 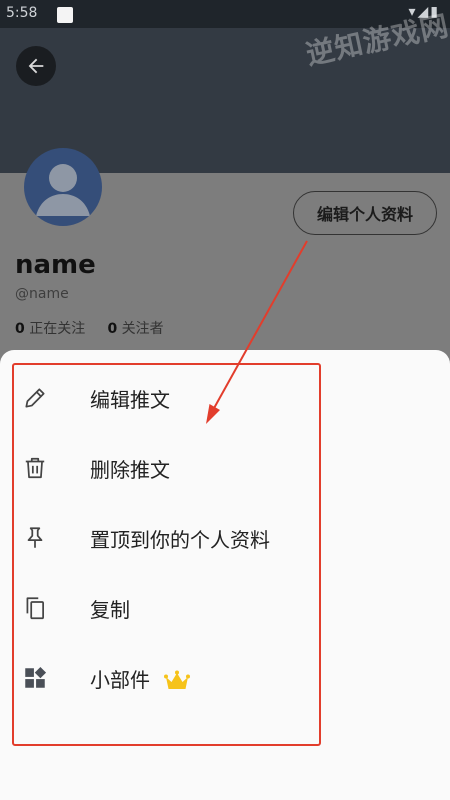 I want to click on menu-item-edit-tweet: 编辑推文, so click(x=225, y=398).